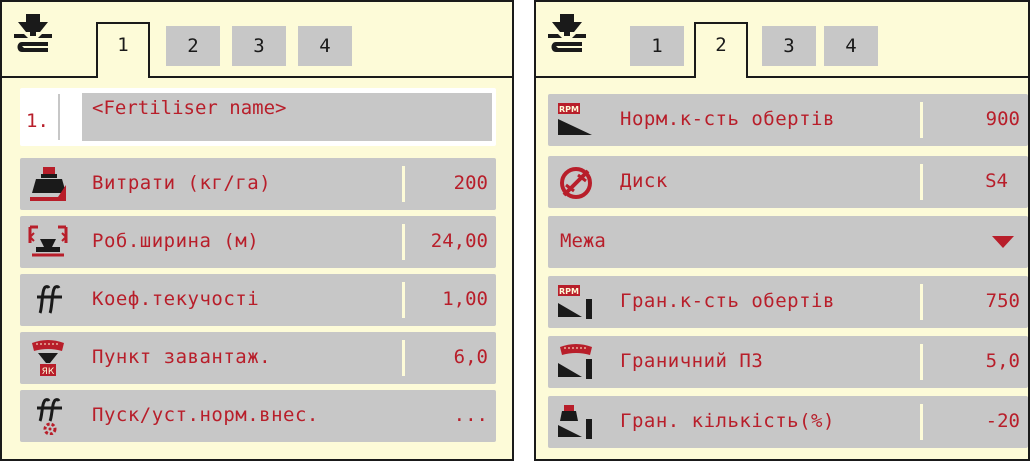 This screenshot has width=1030, height=461. I want to click on border-mode-row: Межа, so click(788, 242).